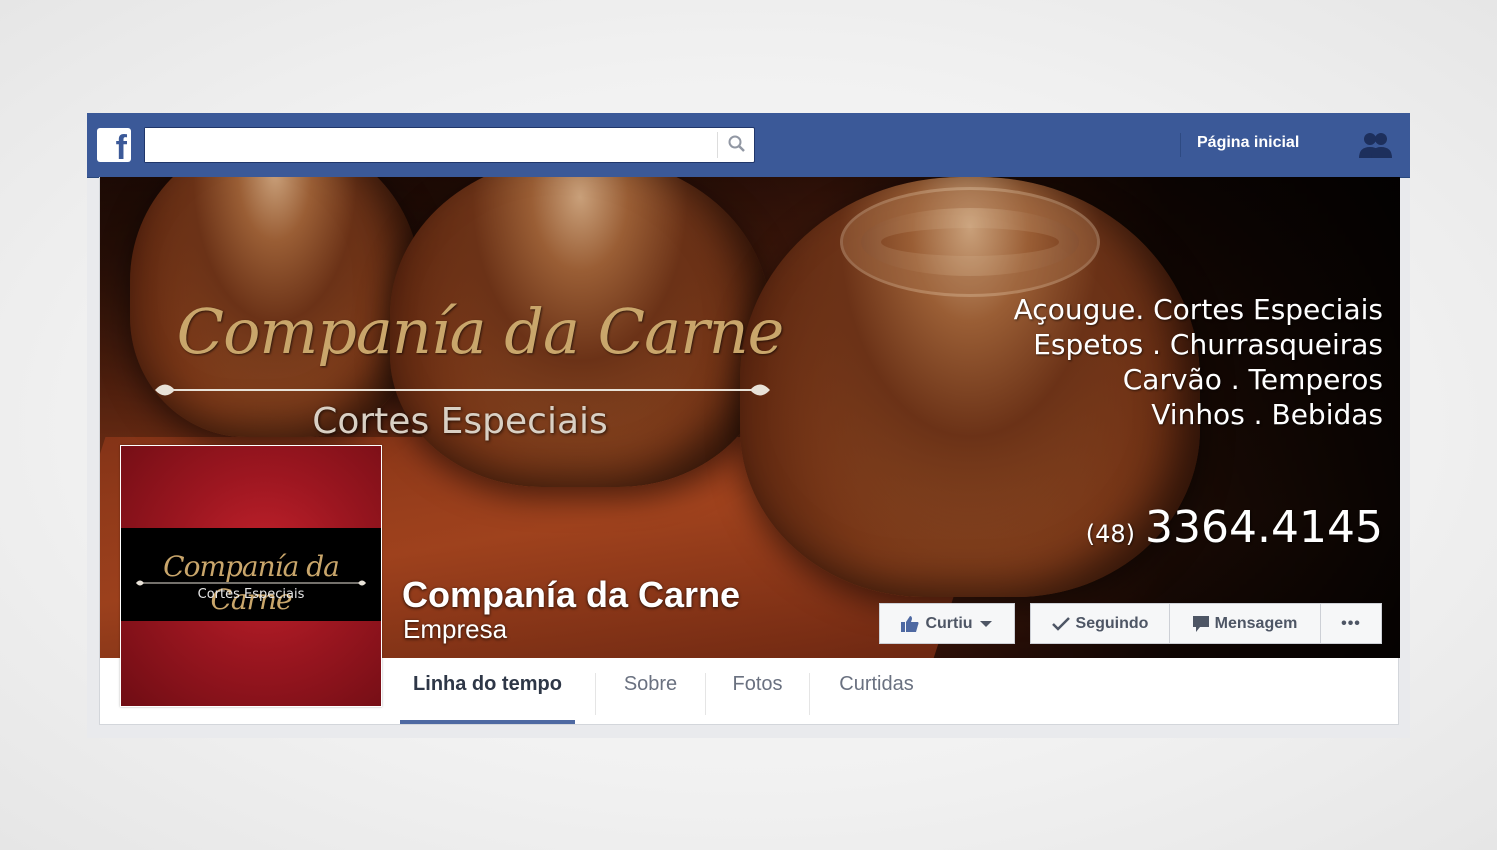 This screenshot has width=1497, height=850. Describe the element at coordinates (910, 623) in the screenshot. I see `thumbs-up-icon` at that location.